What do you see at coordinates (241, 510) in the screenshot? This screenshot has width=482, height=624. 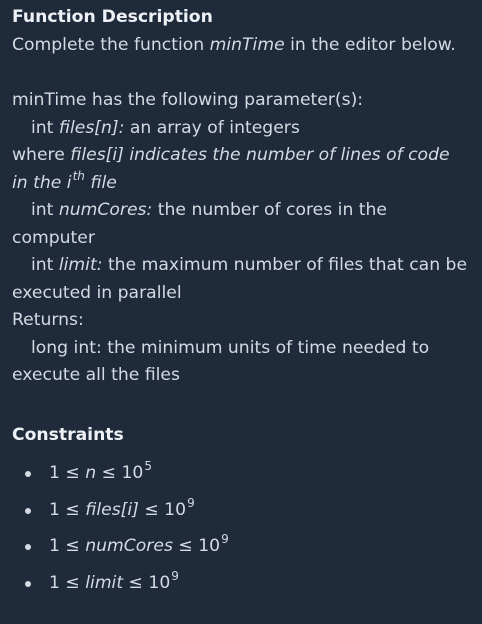 I see `constraint-item: 1 ≤ files[i] ≤ 109` at bounding box center [241, 510].